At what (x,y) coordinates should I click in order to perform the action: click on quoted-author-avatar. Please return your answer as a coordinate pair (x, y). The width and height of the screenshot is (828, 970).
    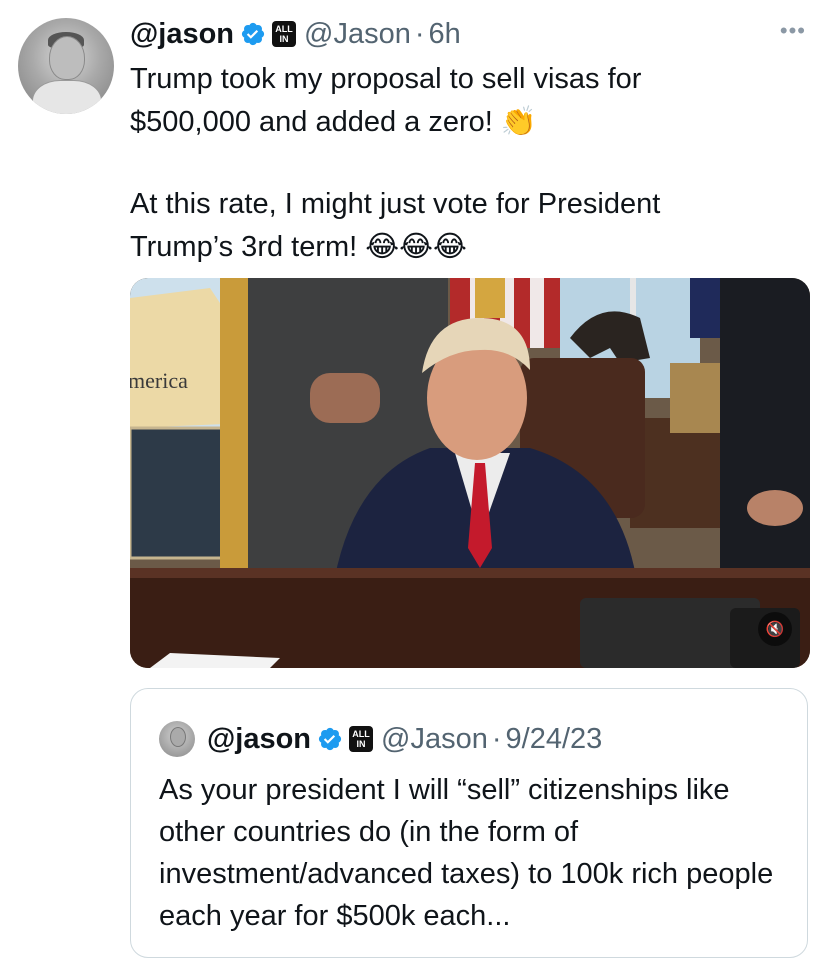
    Looking at the image, I should click on (177, 739).